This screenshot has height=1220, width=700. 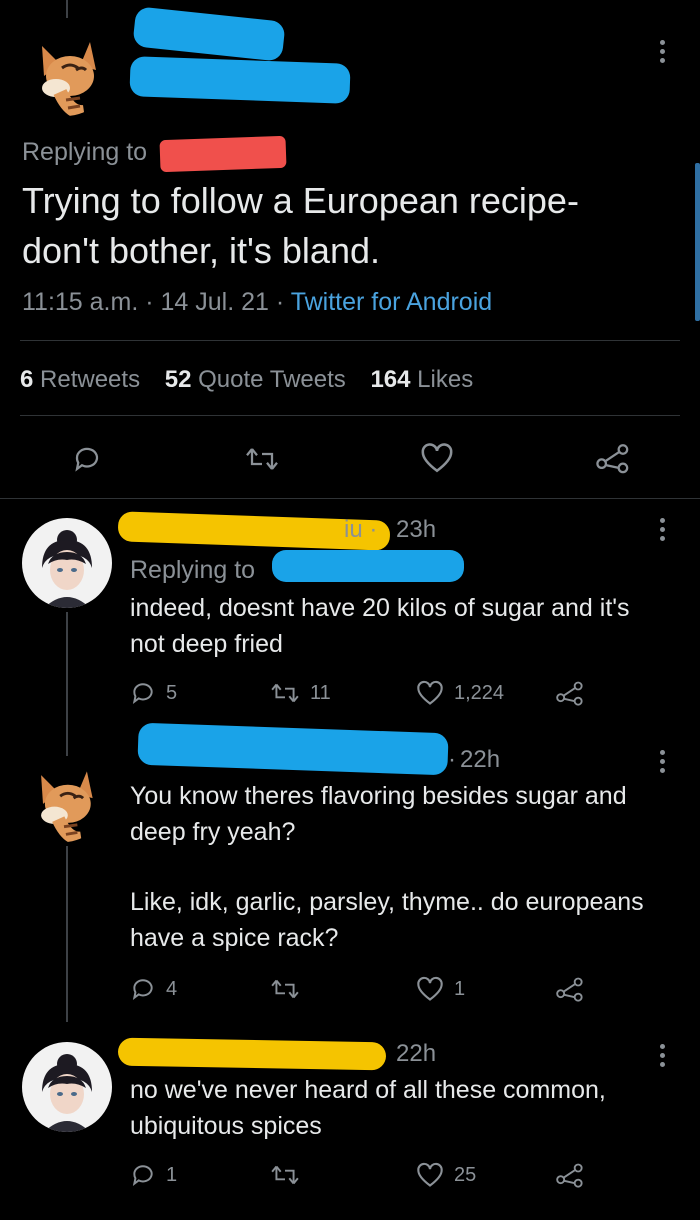 What do you see at coordinates (172, 1174) in the screenshot?
I see `reply3-reply-count: 1` at bounding box center [172, 1174].